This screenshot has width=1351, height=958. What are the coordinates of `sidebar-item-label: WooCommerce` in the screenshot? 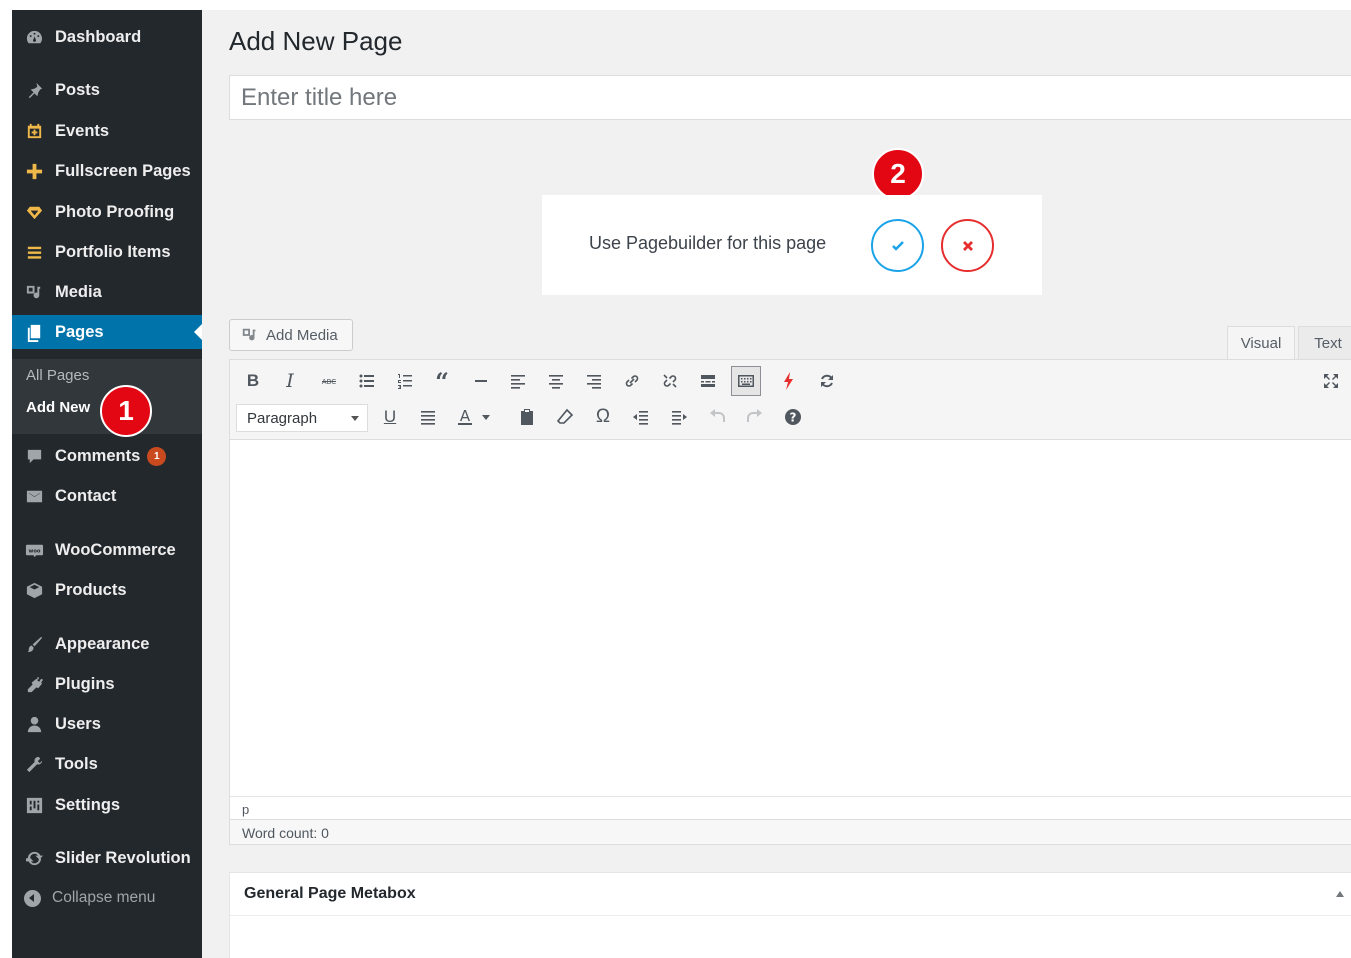 It's located at (115, 549).